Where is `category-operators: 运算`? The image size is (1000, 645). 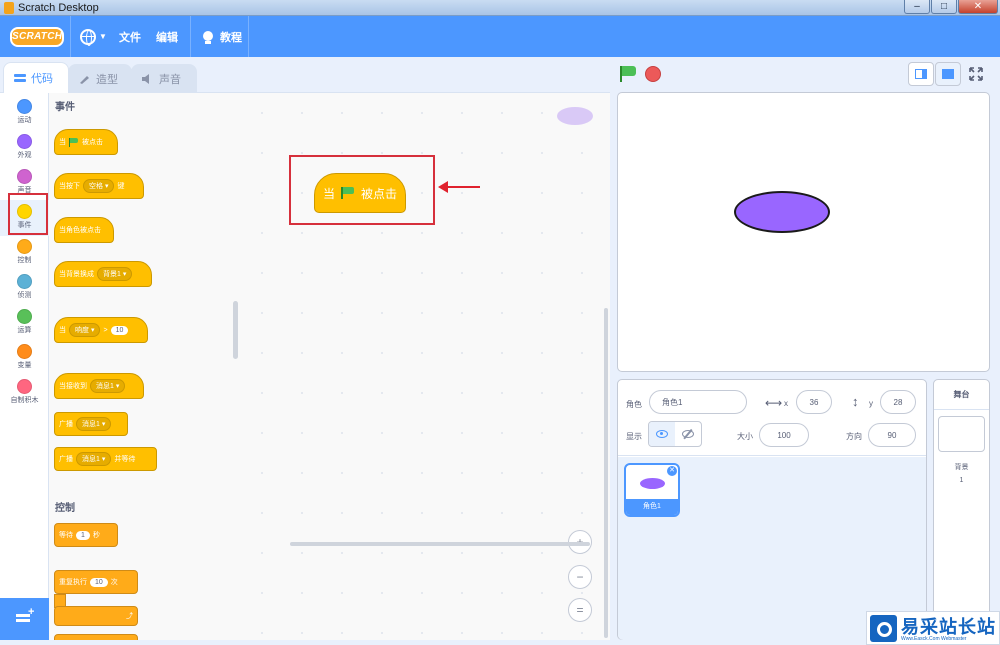
category-operators: 运算 is located at coordinates (24, 323).